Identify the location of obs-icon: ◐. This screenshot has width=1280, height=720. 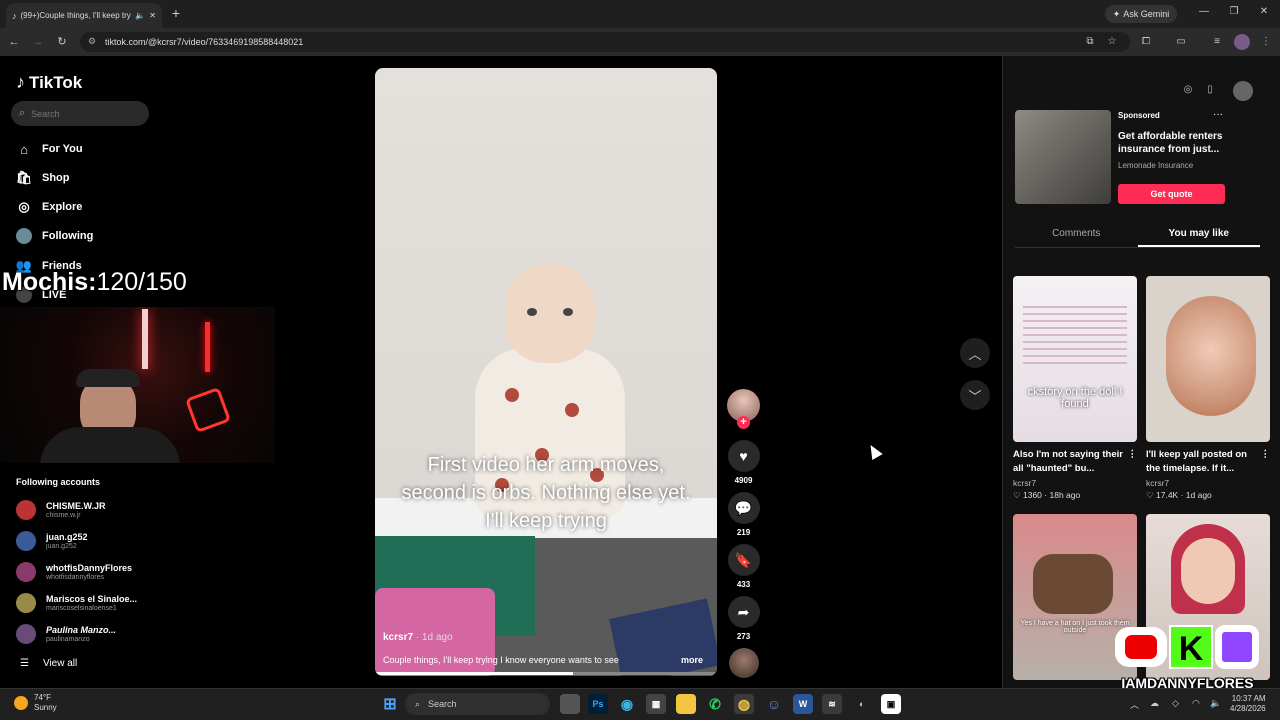
(862, 704).